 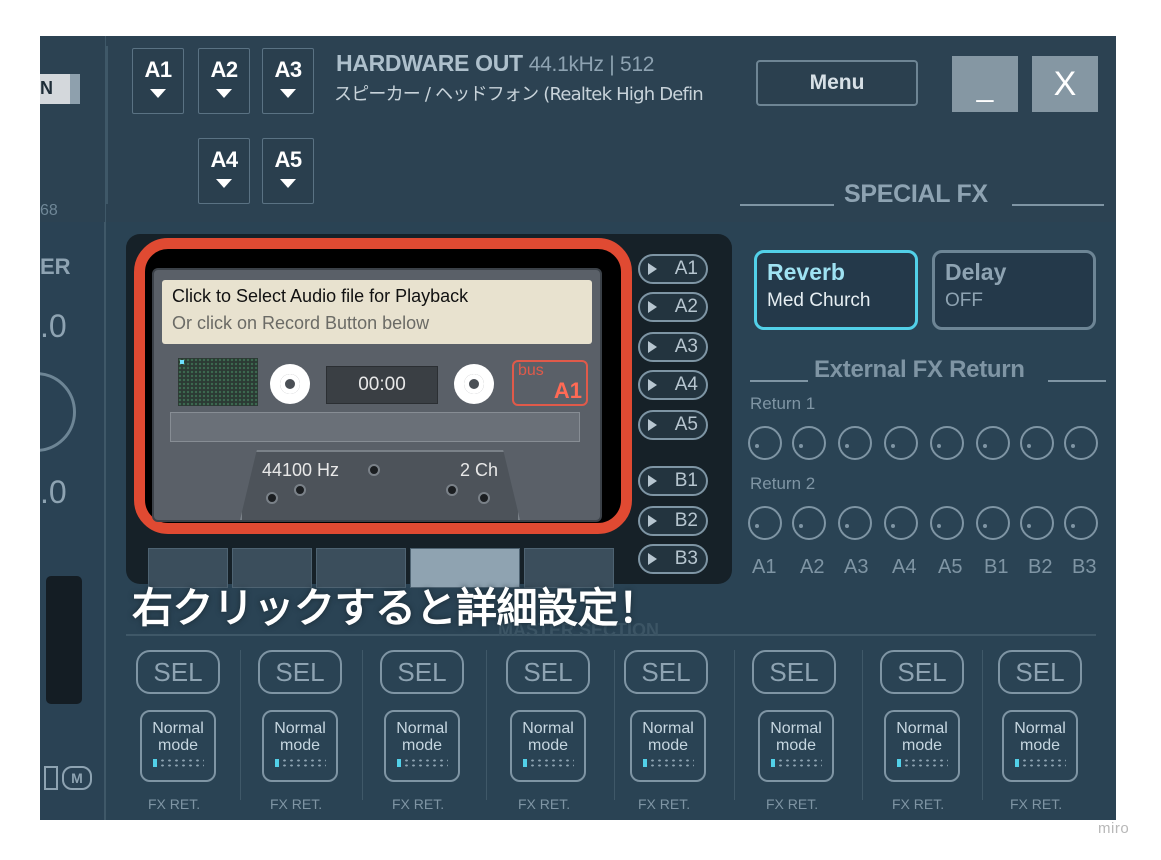 I want to click on route-b3-button: B3, so click(x=673, y=559).